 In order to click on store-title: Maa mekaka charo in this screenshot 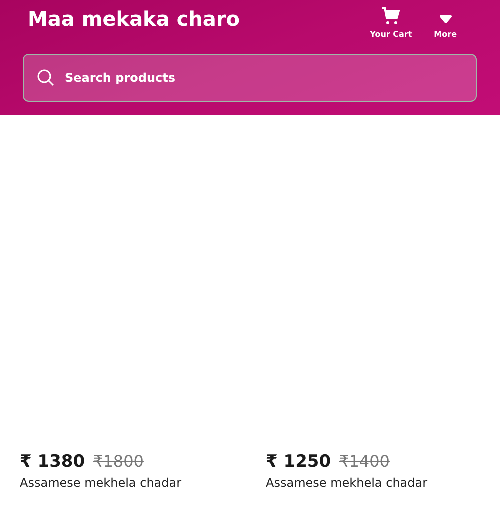, I will do `click(134, 19)`.